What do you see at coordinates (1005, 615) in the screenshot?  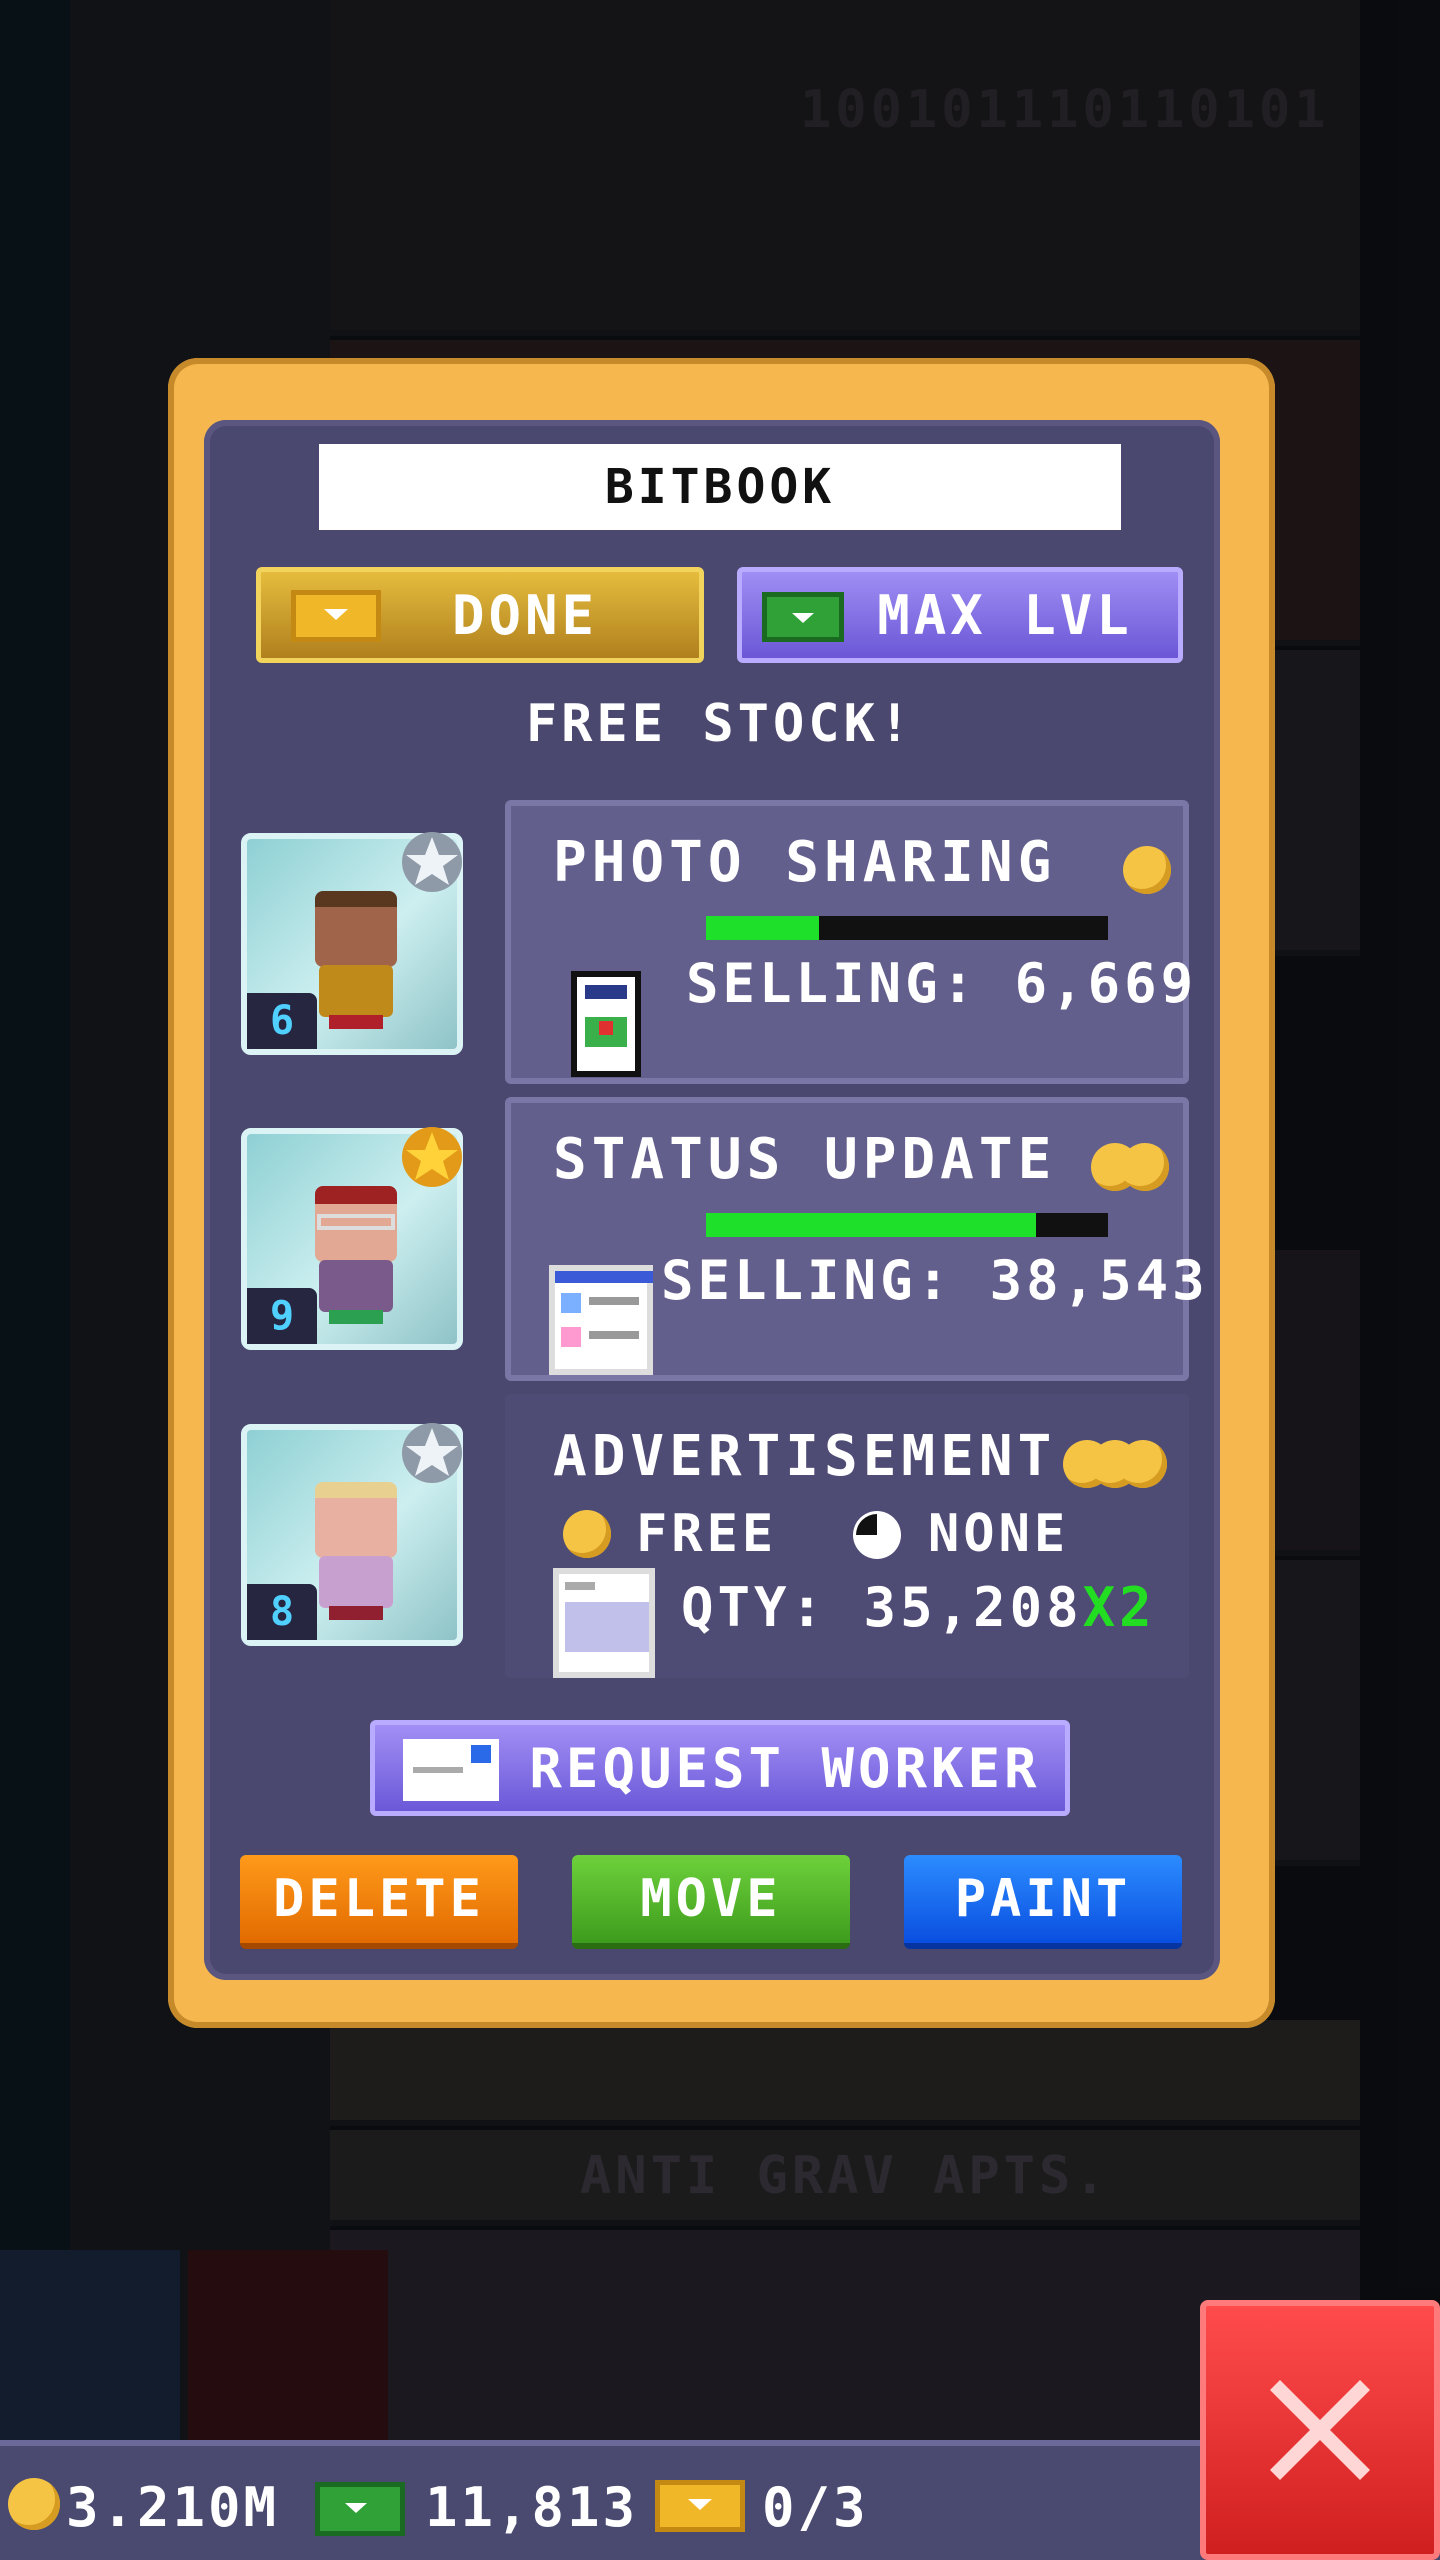 I see `max-level-label: MAX LVL` at bounding box center [1005, 615].